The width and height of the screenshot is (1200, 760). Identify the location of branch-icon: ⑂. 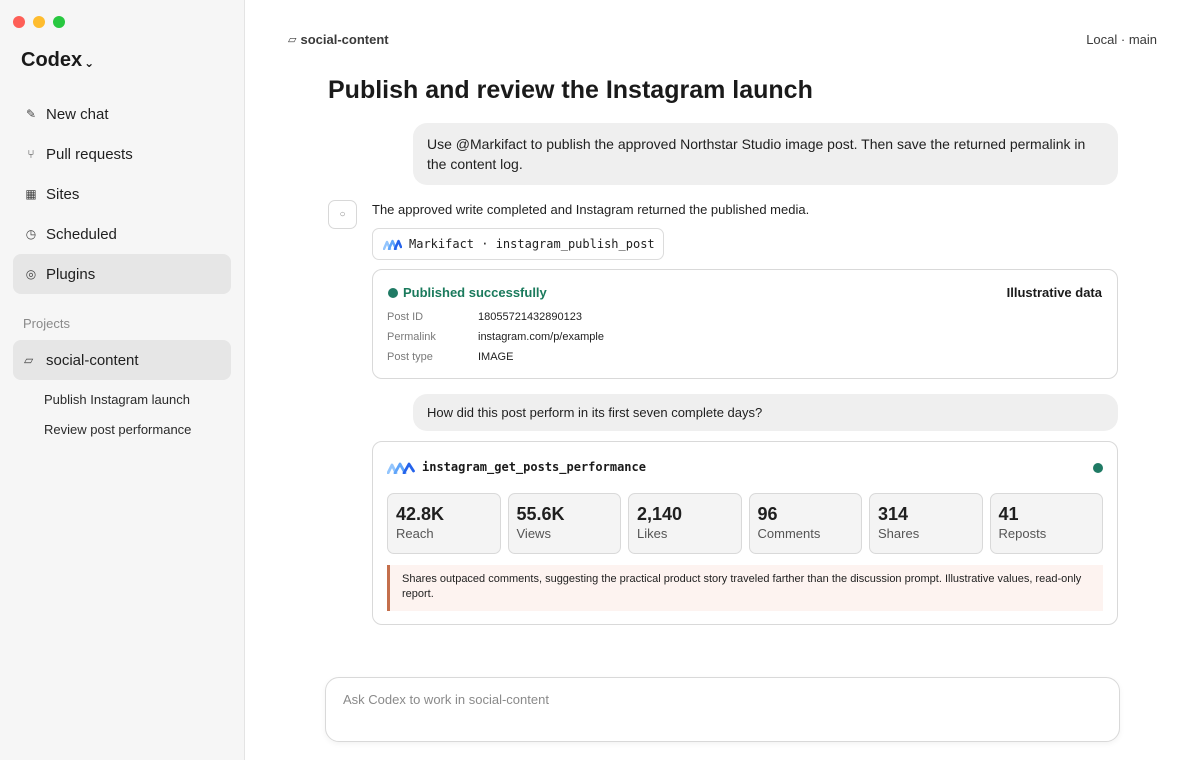
(31, 154).